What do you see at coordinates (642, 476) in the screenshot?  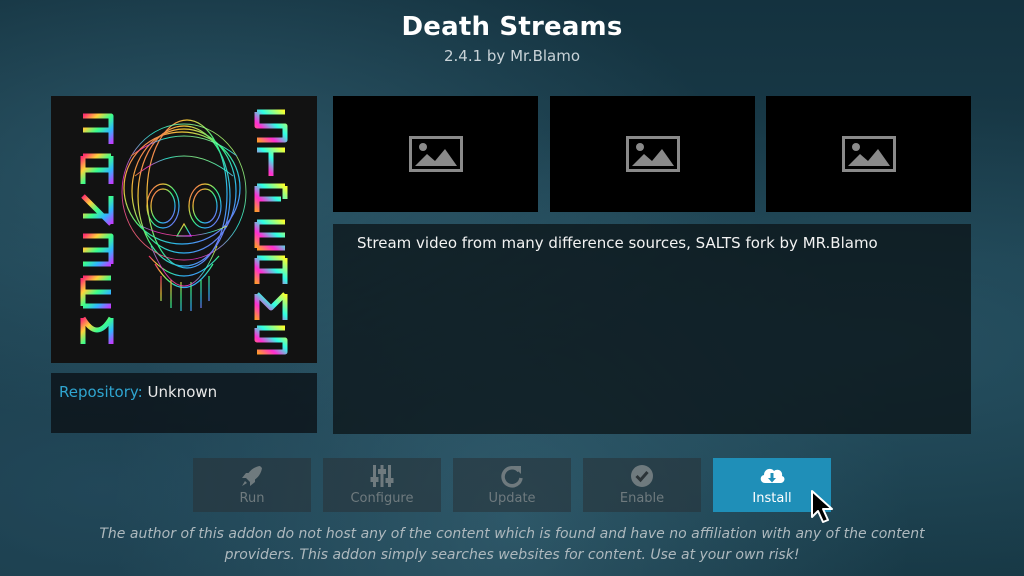 I see `check-circle-icon` at bounding box center [642, 476].